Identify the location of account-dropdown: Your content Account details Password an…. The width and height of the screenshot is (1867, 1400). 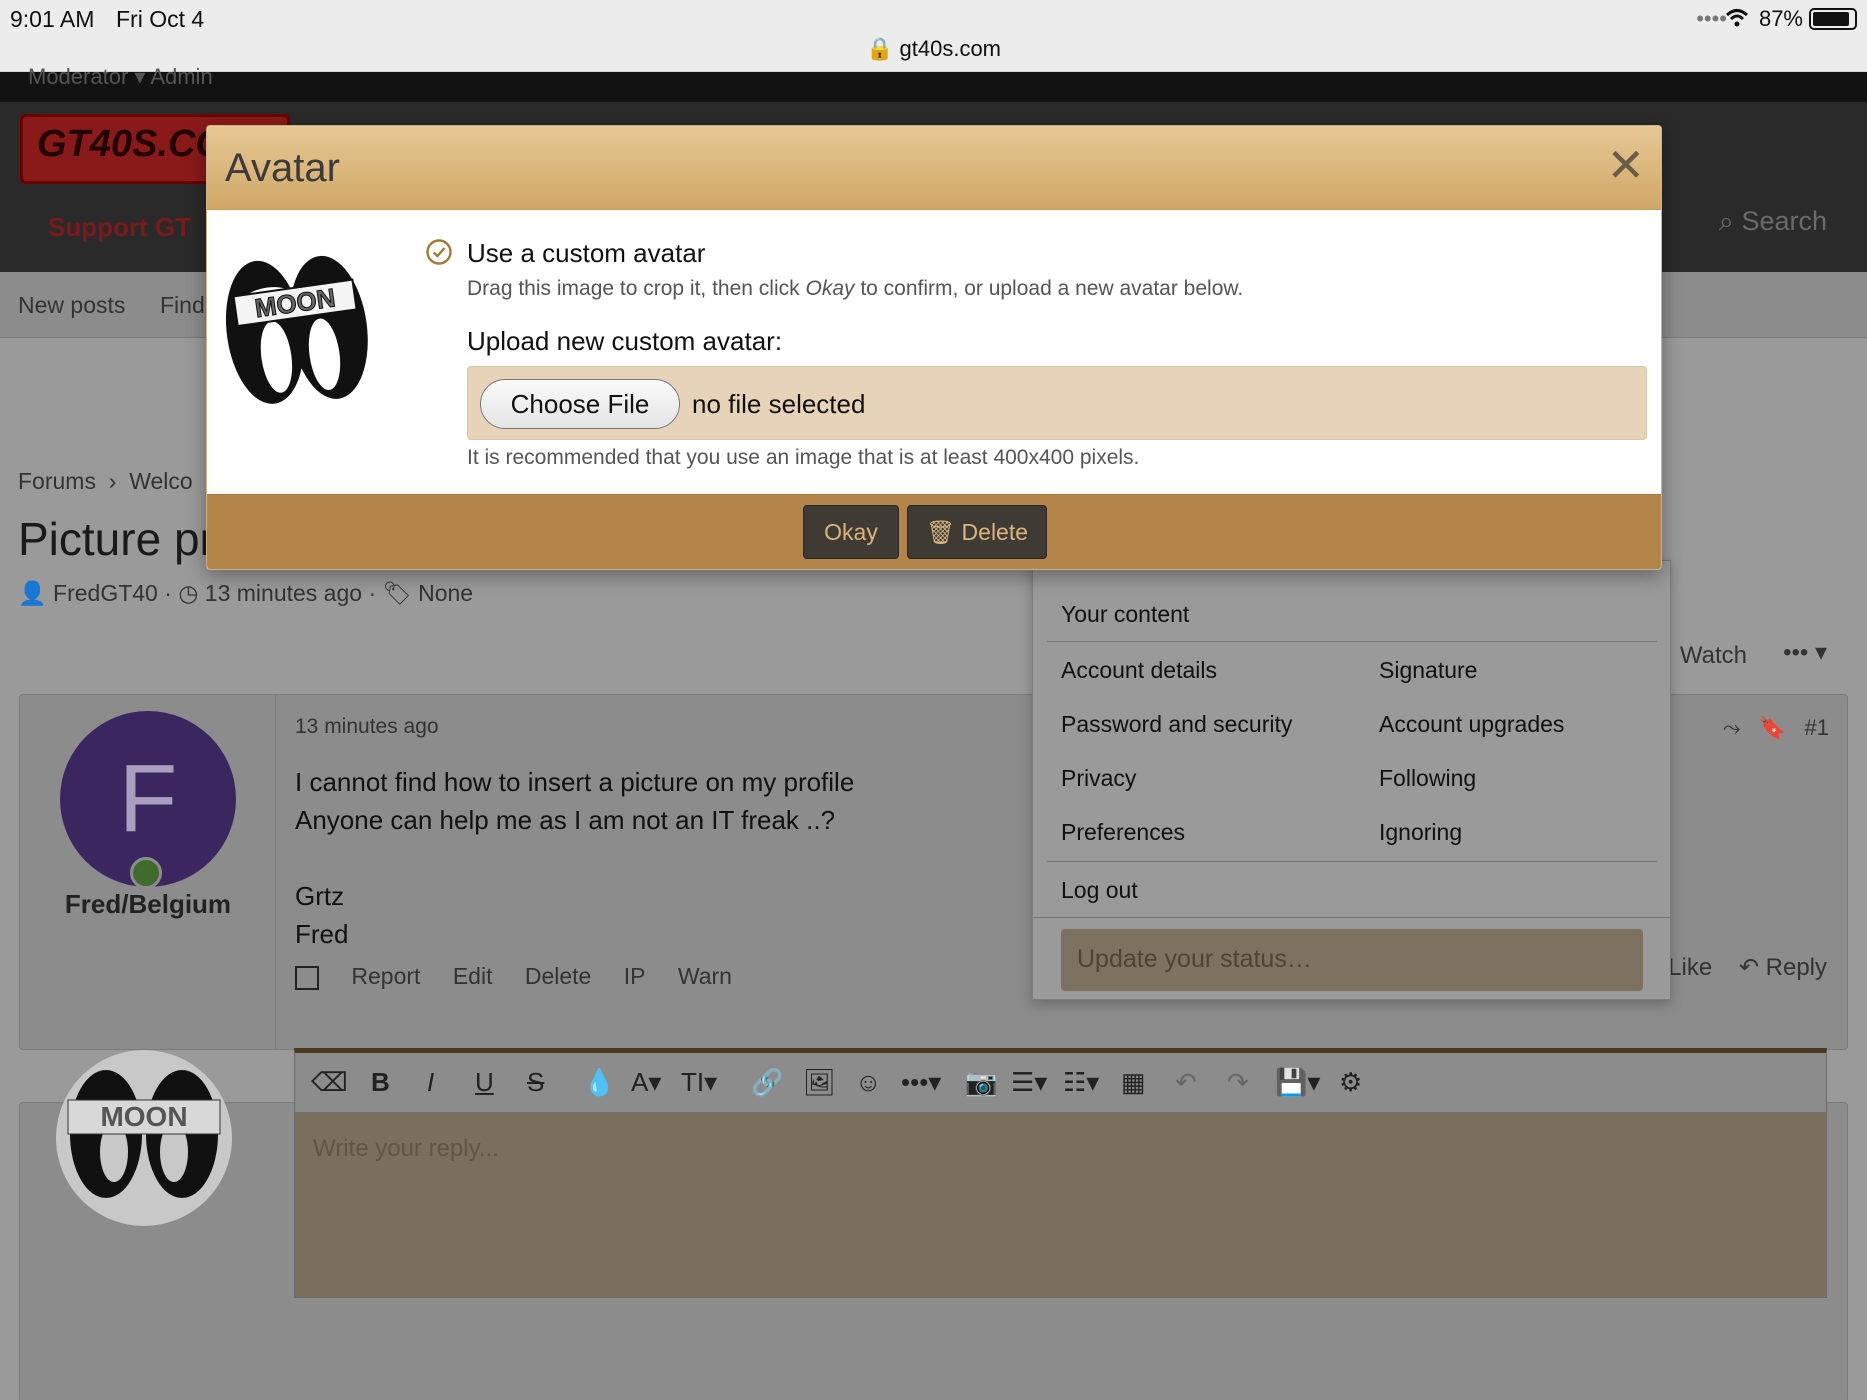
(1351, 780).